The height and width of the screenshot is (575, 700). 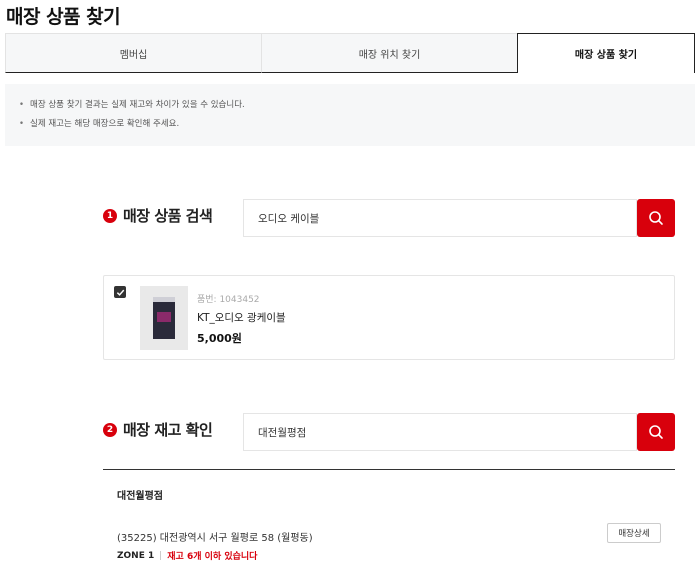 What do you see at coordinates (440, 218) in the screenshot?
I see `product-search-input: 오디오 케이블` at bounding box center [440, 218].